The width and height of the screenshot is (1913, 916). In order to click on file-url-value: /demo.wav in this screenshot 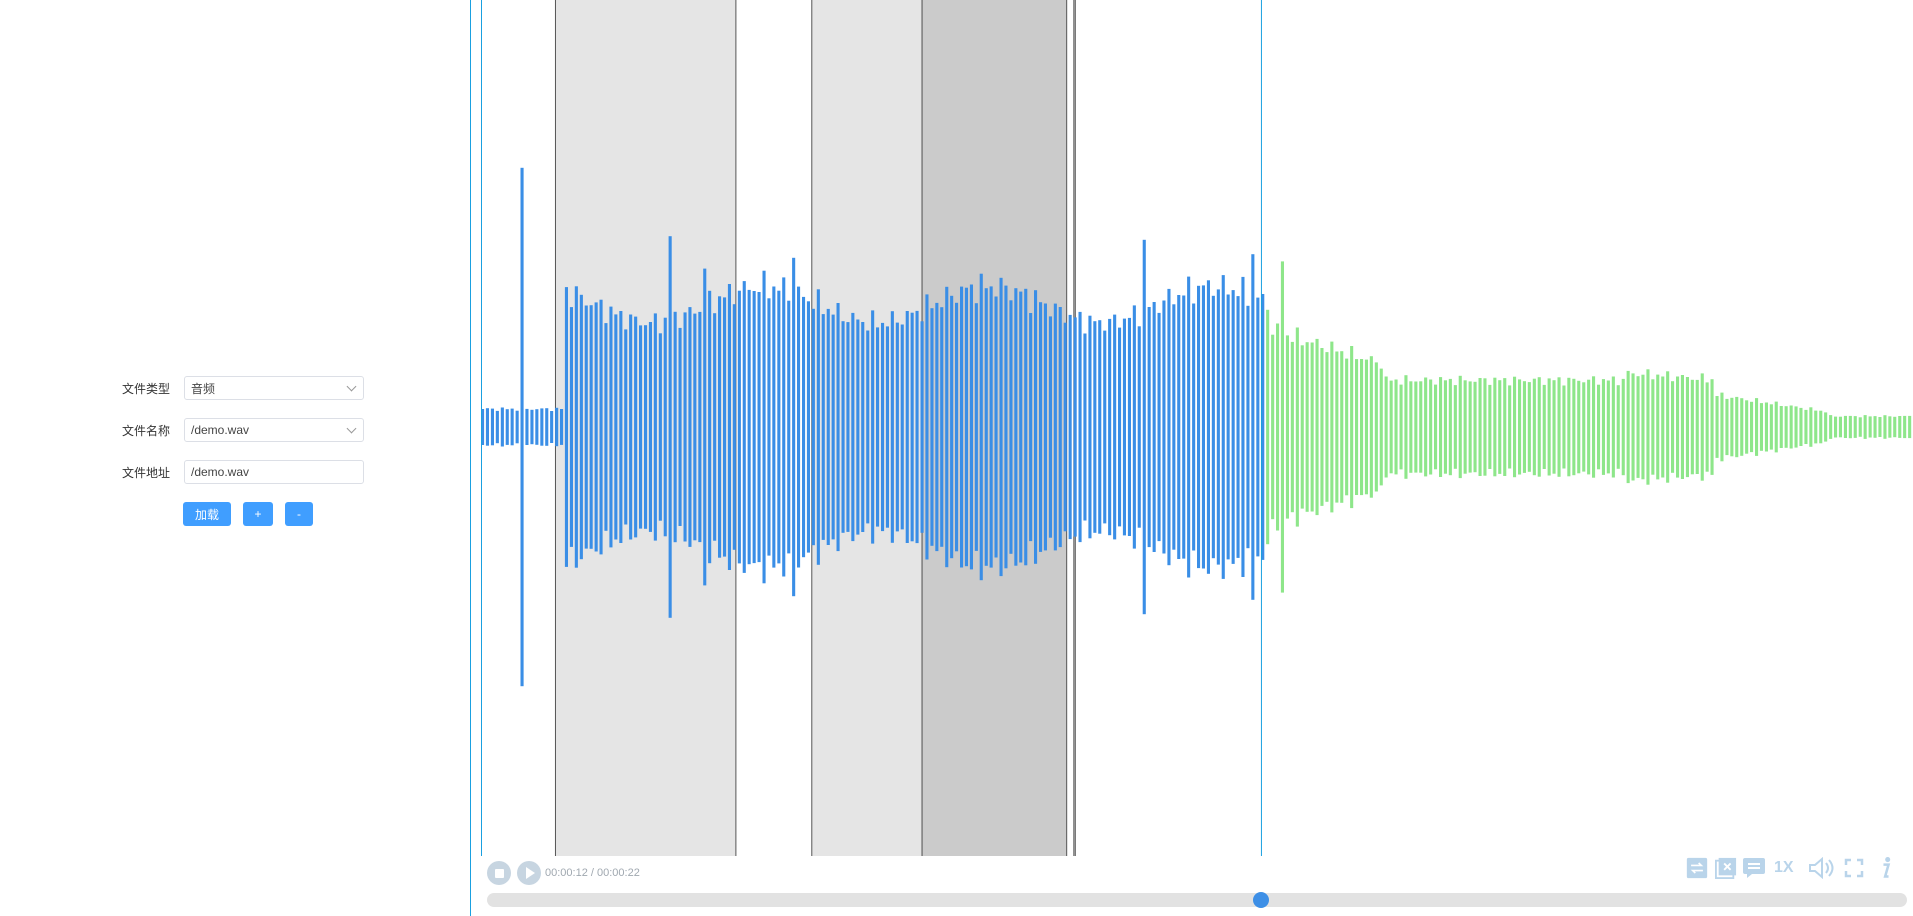, I will do `click(220, 472)`.